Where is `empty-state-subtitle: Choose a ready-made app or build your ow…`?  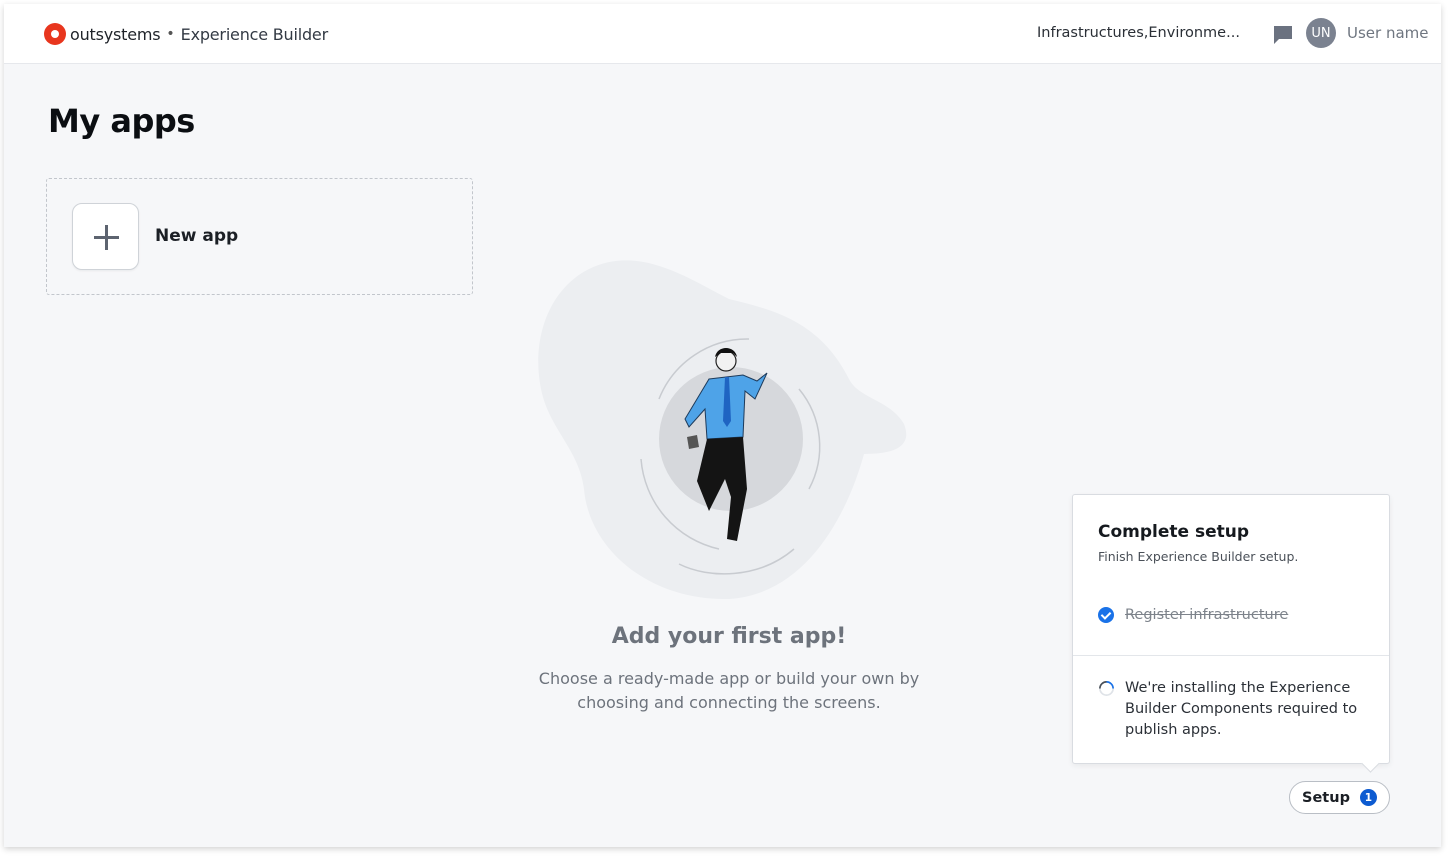
empty-state-subtitle: Choose a ready-made app or build your ow… is located at coordinates (729, 690).